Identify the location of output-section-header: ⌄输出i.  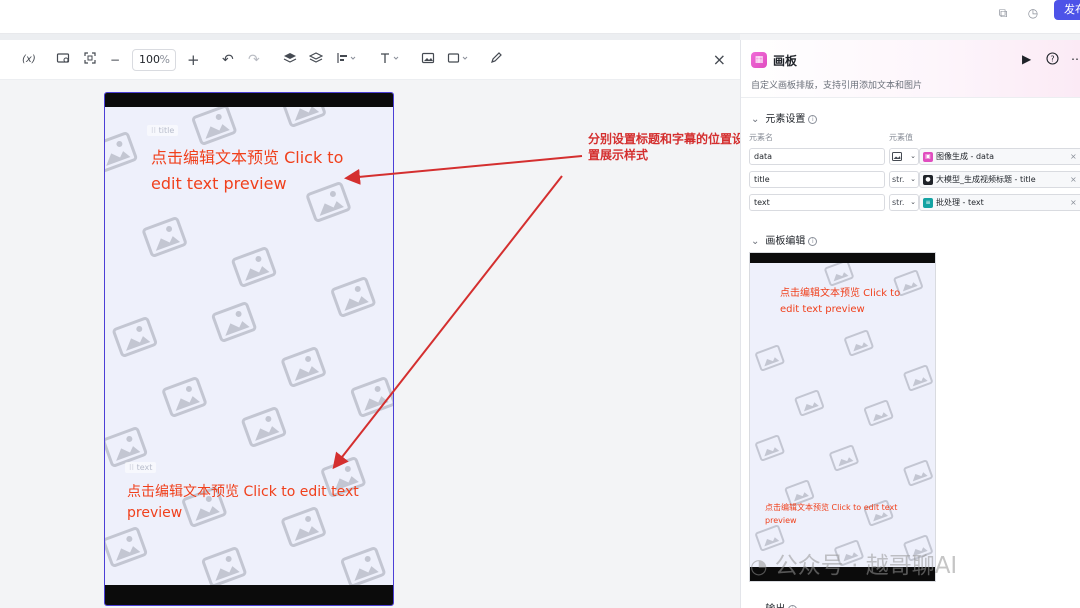
(774, 604).